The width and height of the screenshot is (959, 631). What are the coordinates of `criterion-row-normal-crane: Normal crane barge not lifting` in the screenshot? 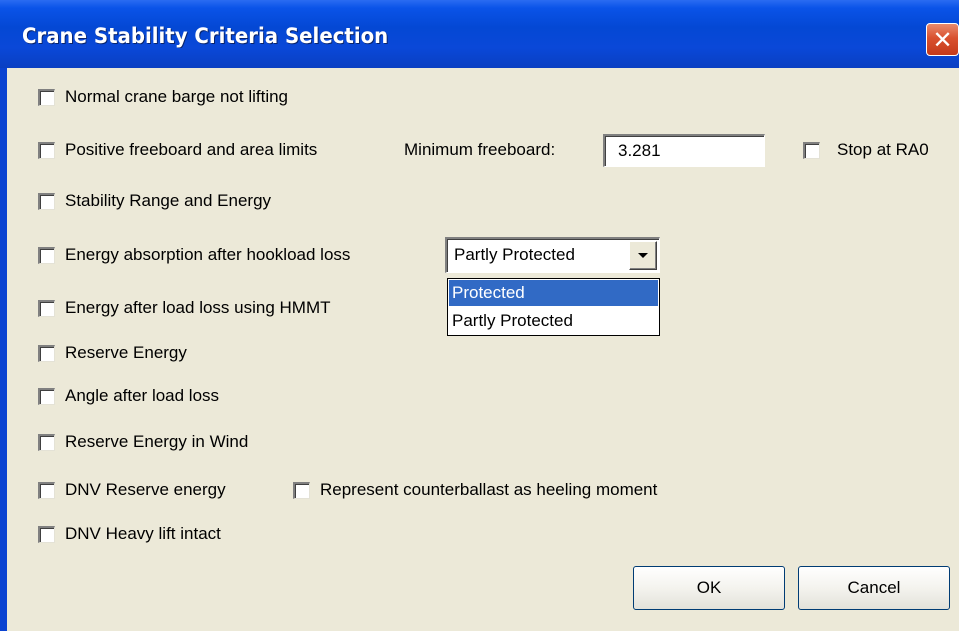 It's located at (163, 97).